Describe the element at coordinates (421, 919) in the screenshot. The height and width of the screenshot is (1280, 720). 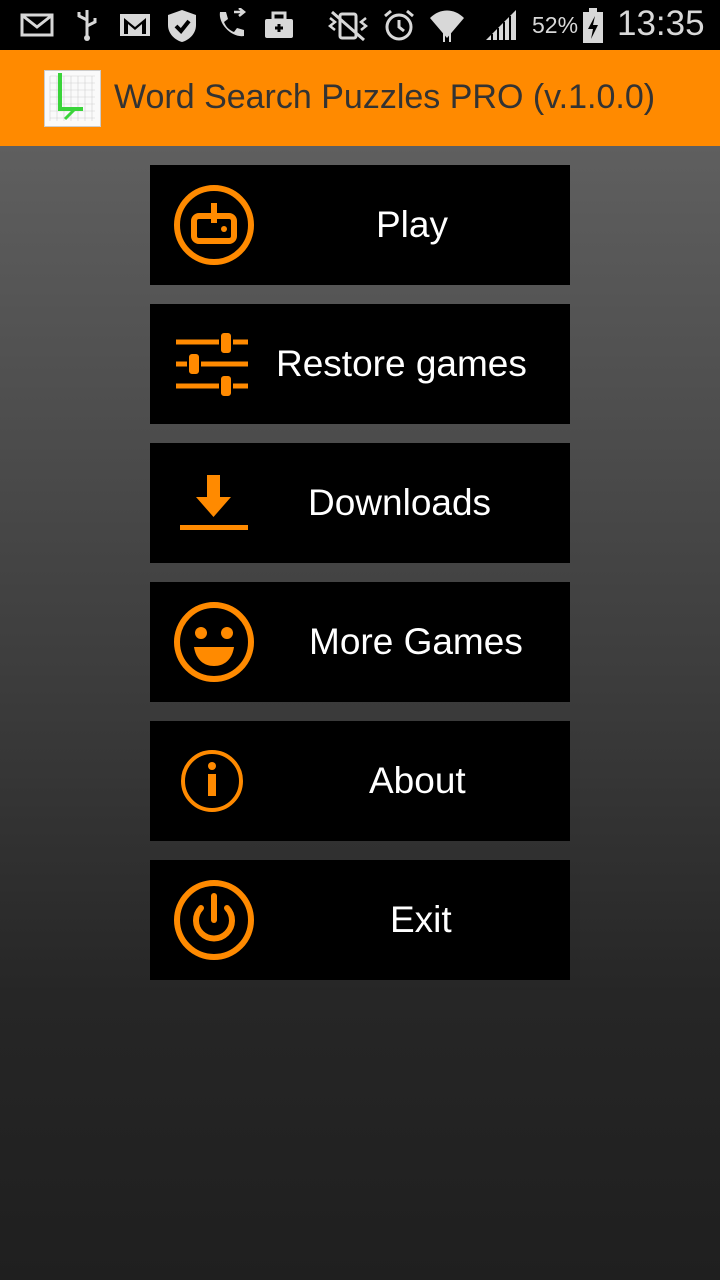
I see `exit-label: Exit` at that location.